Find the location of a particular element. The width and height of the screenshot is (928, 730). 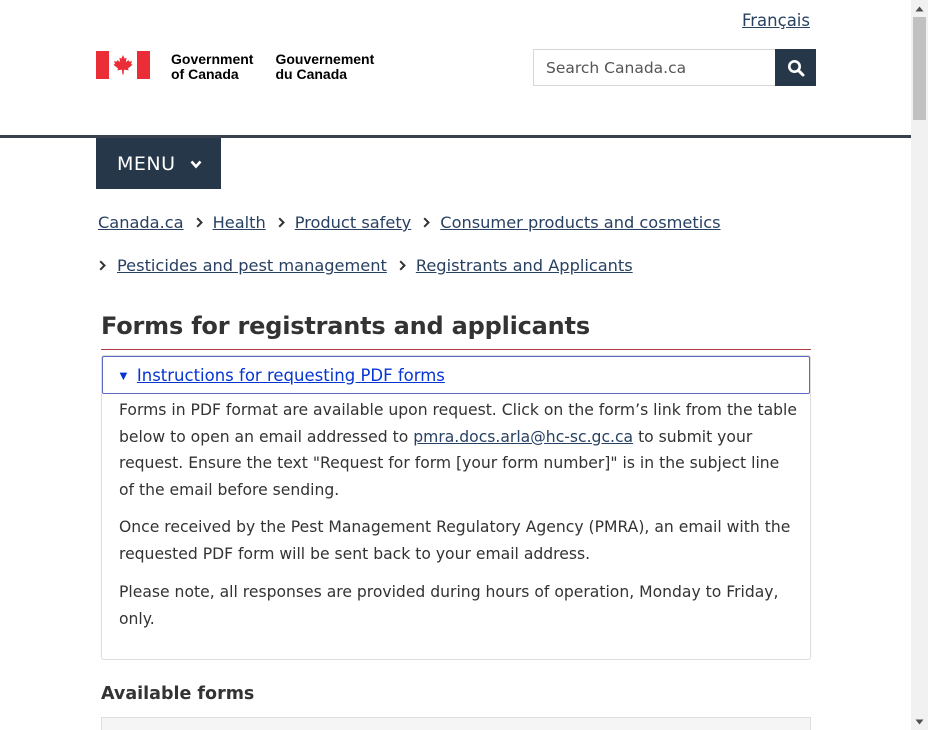

available-forms-heading: Available forms is located at coordinates (178, 694).